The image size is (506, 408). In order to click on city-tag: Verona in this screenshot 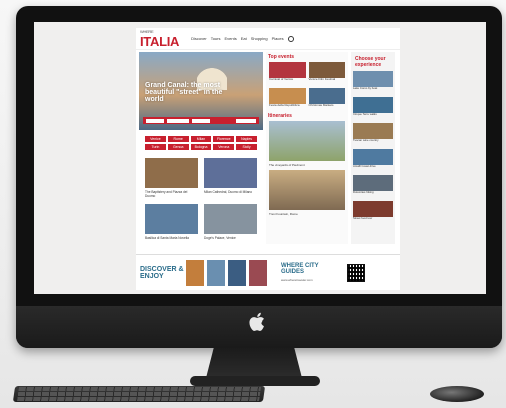, I will do `click(224, 147)`.